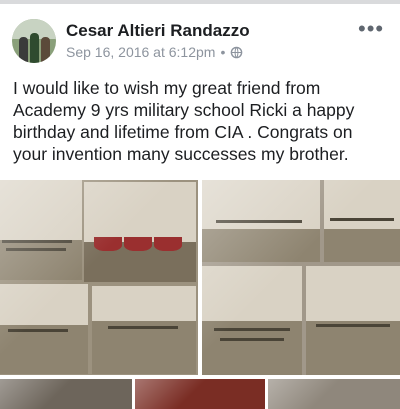 This screenshot has width=400, height=409. What do you see at coordinates (158, 31) in the screenshot?
I see `author-name: Cesar Altieri Randazzo` at bounding box center [158, 31].